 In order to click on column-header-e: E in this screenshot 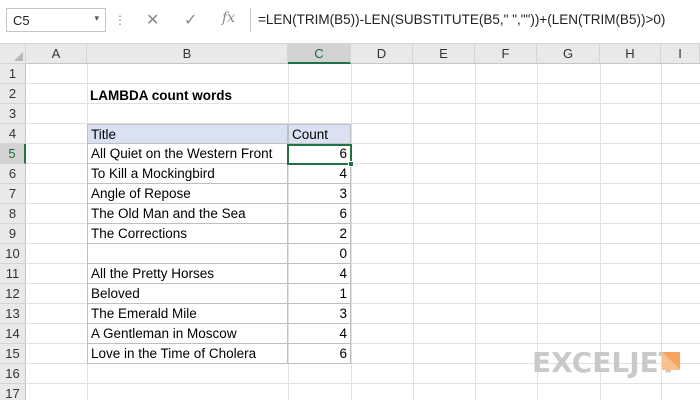, I will do `click(444, 54)`.